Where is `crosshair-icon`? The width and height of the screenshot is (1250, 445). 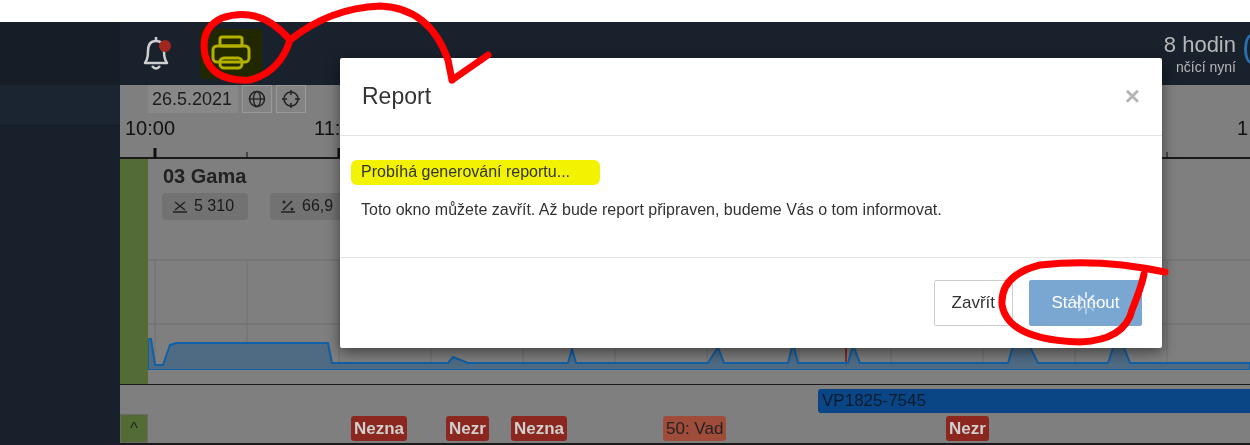 crosshair-icon is located at coordinates (291, 99).